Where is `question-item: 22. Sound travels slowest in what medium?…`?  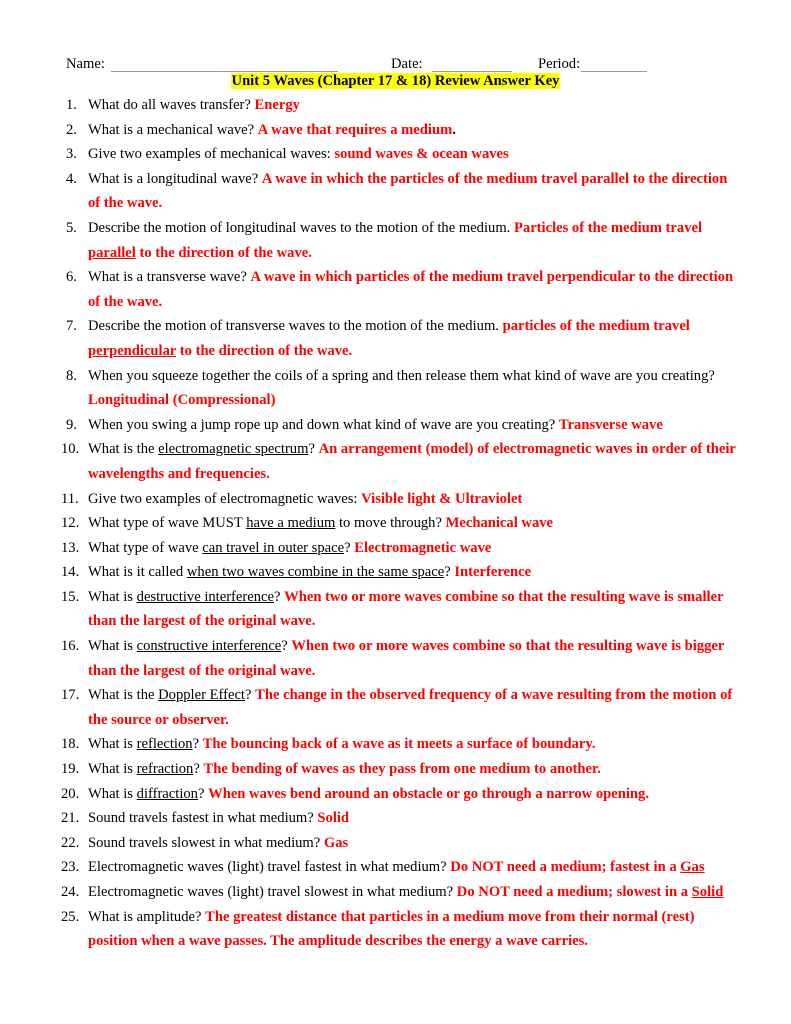
question-item: 22. Sound travels slowest in what medium?… is located at coordinates (398, 843).